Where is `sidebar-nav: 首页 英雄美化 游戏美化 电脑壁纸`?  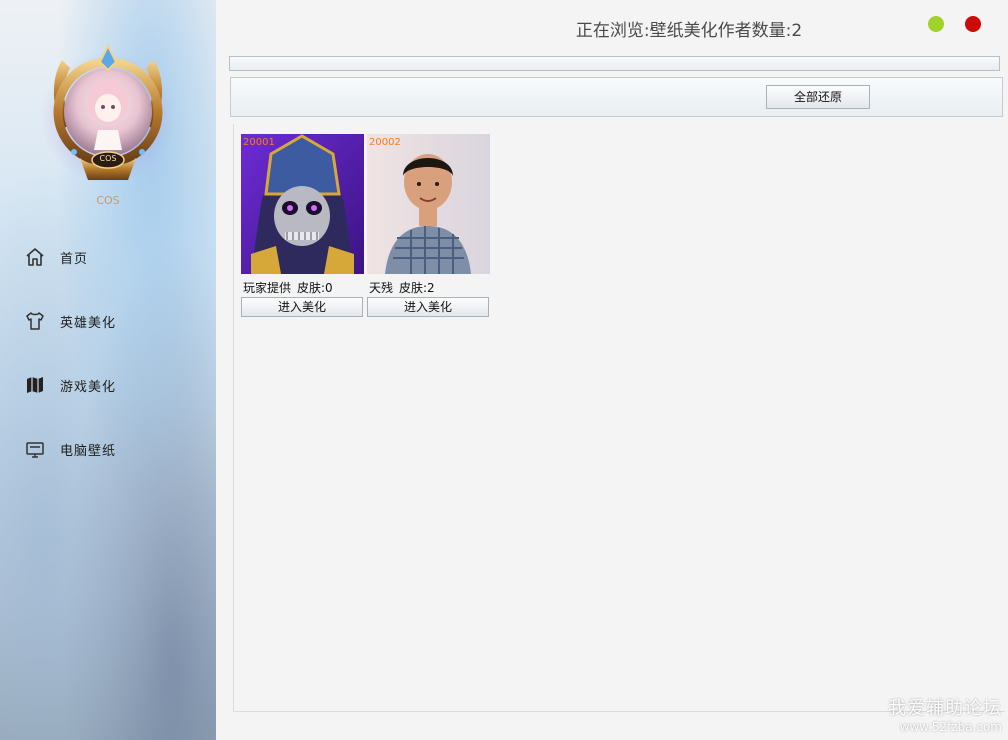
sidebar-nav: 首页 英雄美化 游戏美化 电脑壁纸 is located at coordinates (108, 353).